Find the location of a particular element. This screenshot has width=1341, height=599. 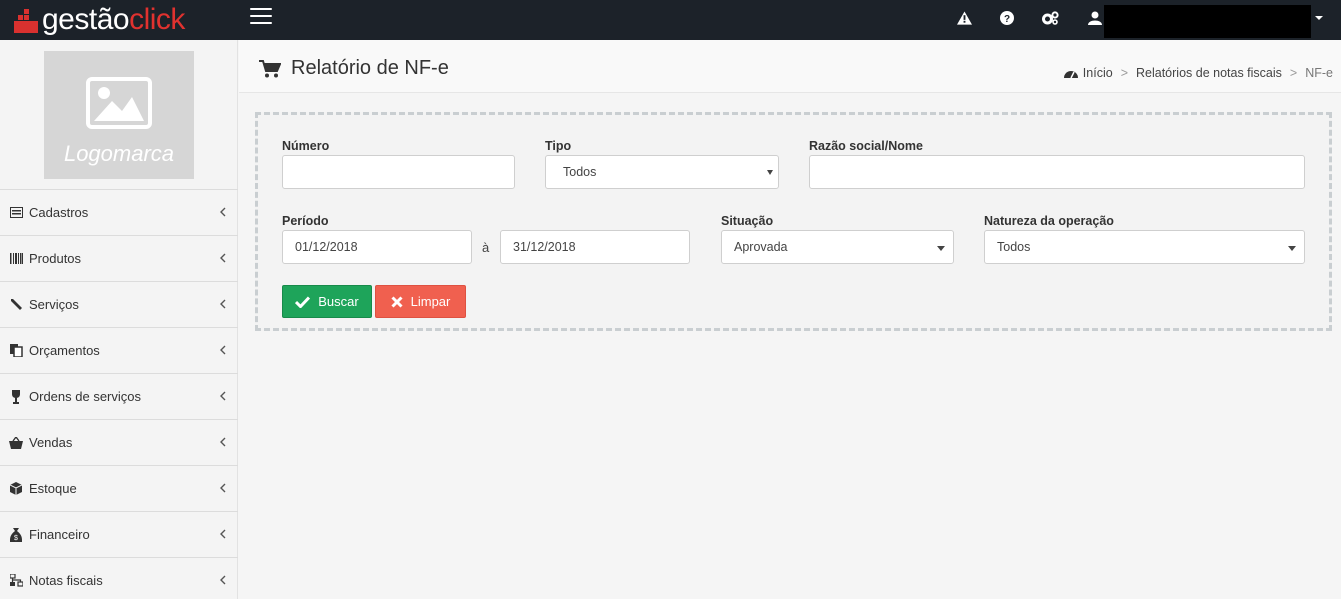

top-navbar: gestãoclick ? is located at coordinates (670, 20).